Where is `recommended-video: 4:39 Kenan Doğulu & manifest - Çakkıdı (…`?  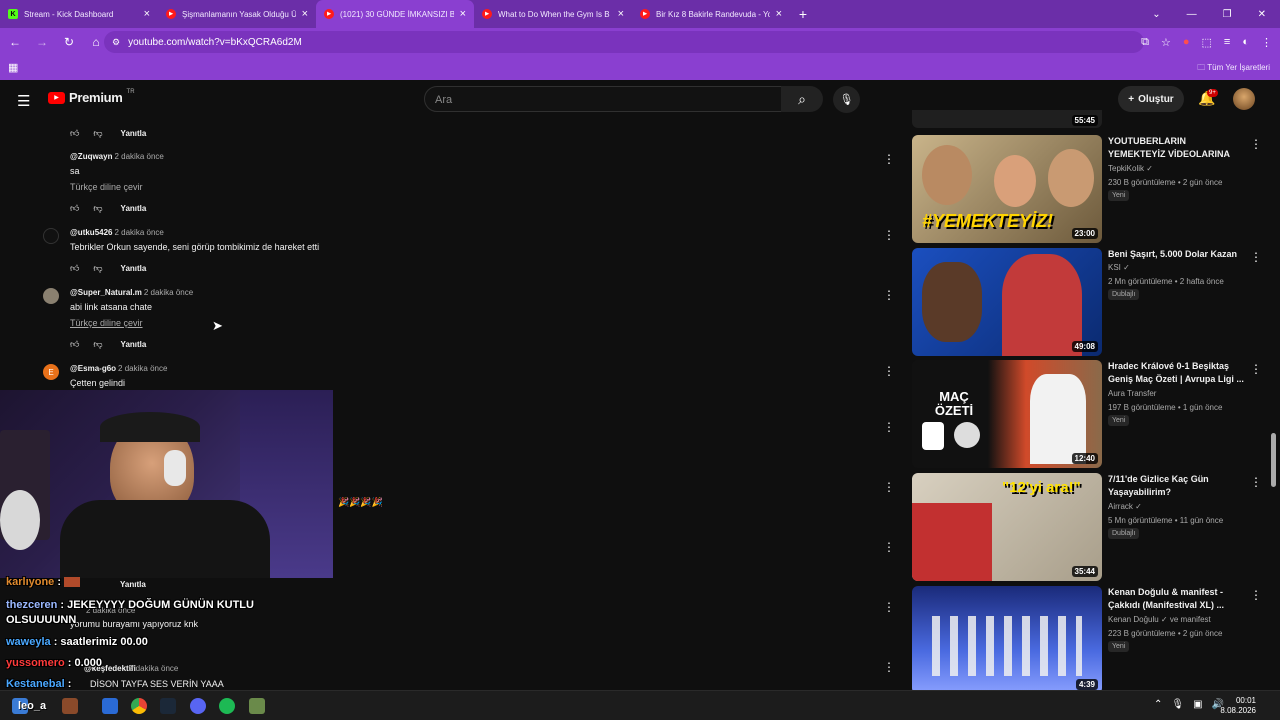 recommended-video: 4:39 Kenan Doğulu & manifest - Çakkıdı (… is located at coordinates (1092, 640).